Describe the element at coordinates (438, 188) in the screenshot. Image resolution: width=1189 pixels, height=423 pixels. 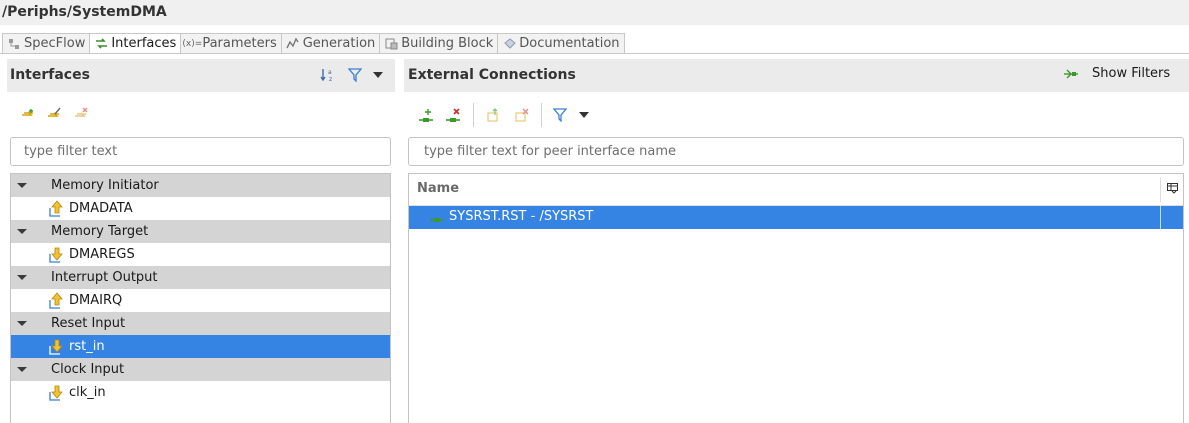
I see `column-header-name: Name` at that location.